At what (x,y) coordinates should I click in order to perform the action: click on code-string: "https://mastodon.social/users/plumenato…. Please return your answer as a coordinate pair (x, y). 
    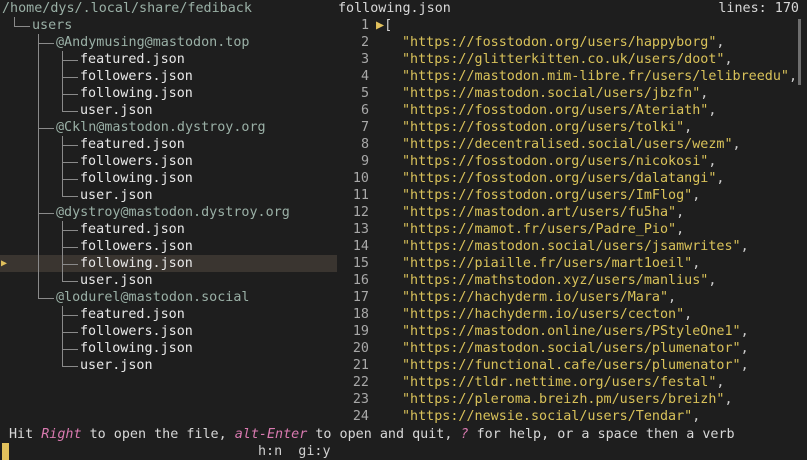
    Looking at the image, I should click on (575, 348).